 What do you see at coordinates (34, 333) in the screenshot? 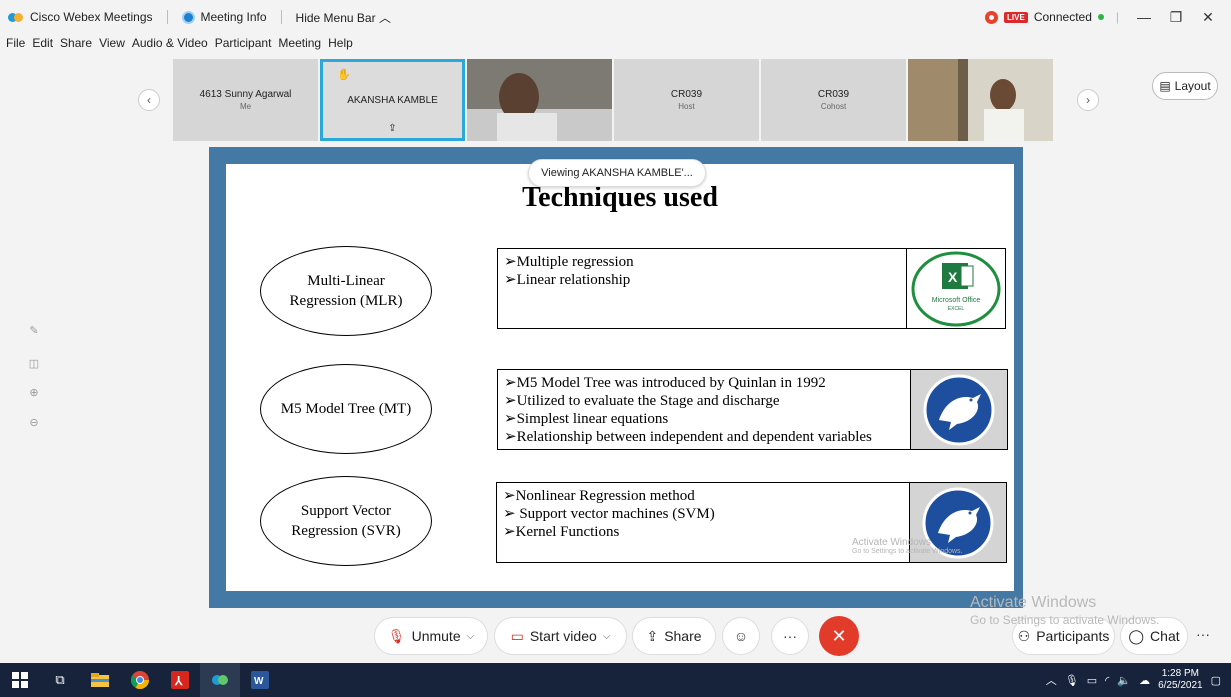
I see `annotate-icon: ✎` at bounding box center [34, 333].